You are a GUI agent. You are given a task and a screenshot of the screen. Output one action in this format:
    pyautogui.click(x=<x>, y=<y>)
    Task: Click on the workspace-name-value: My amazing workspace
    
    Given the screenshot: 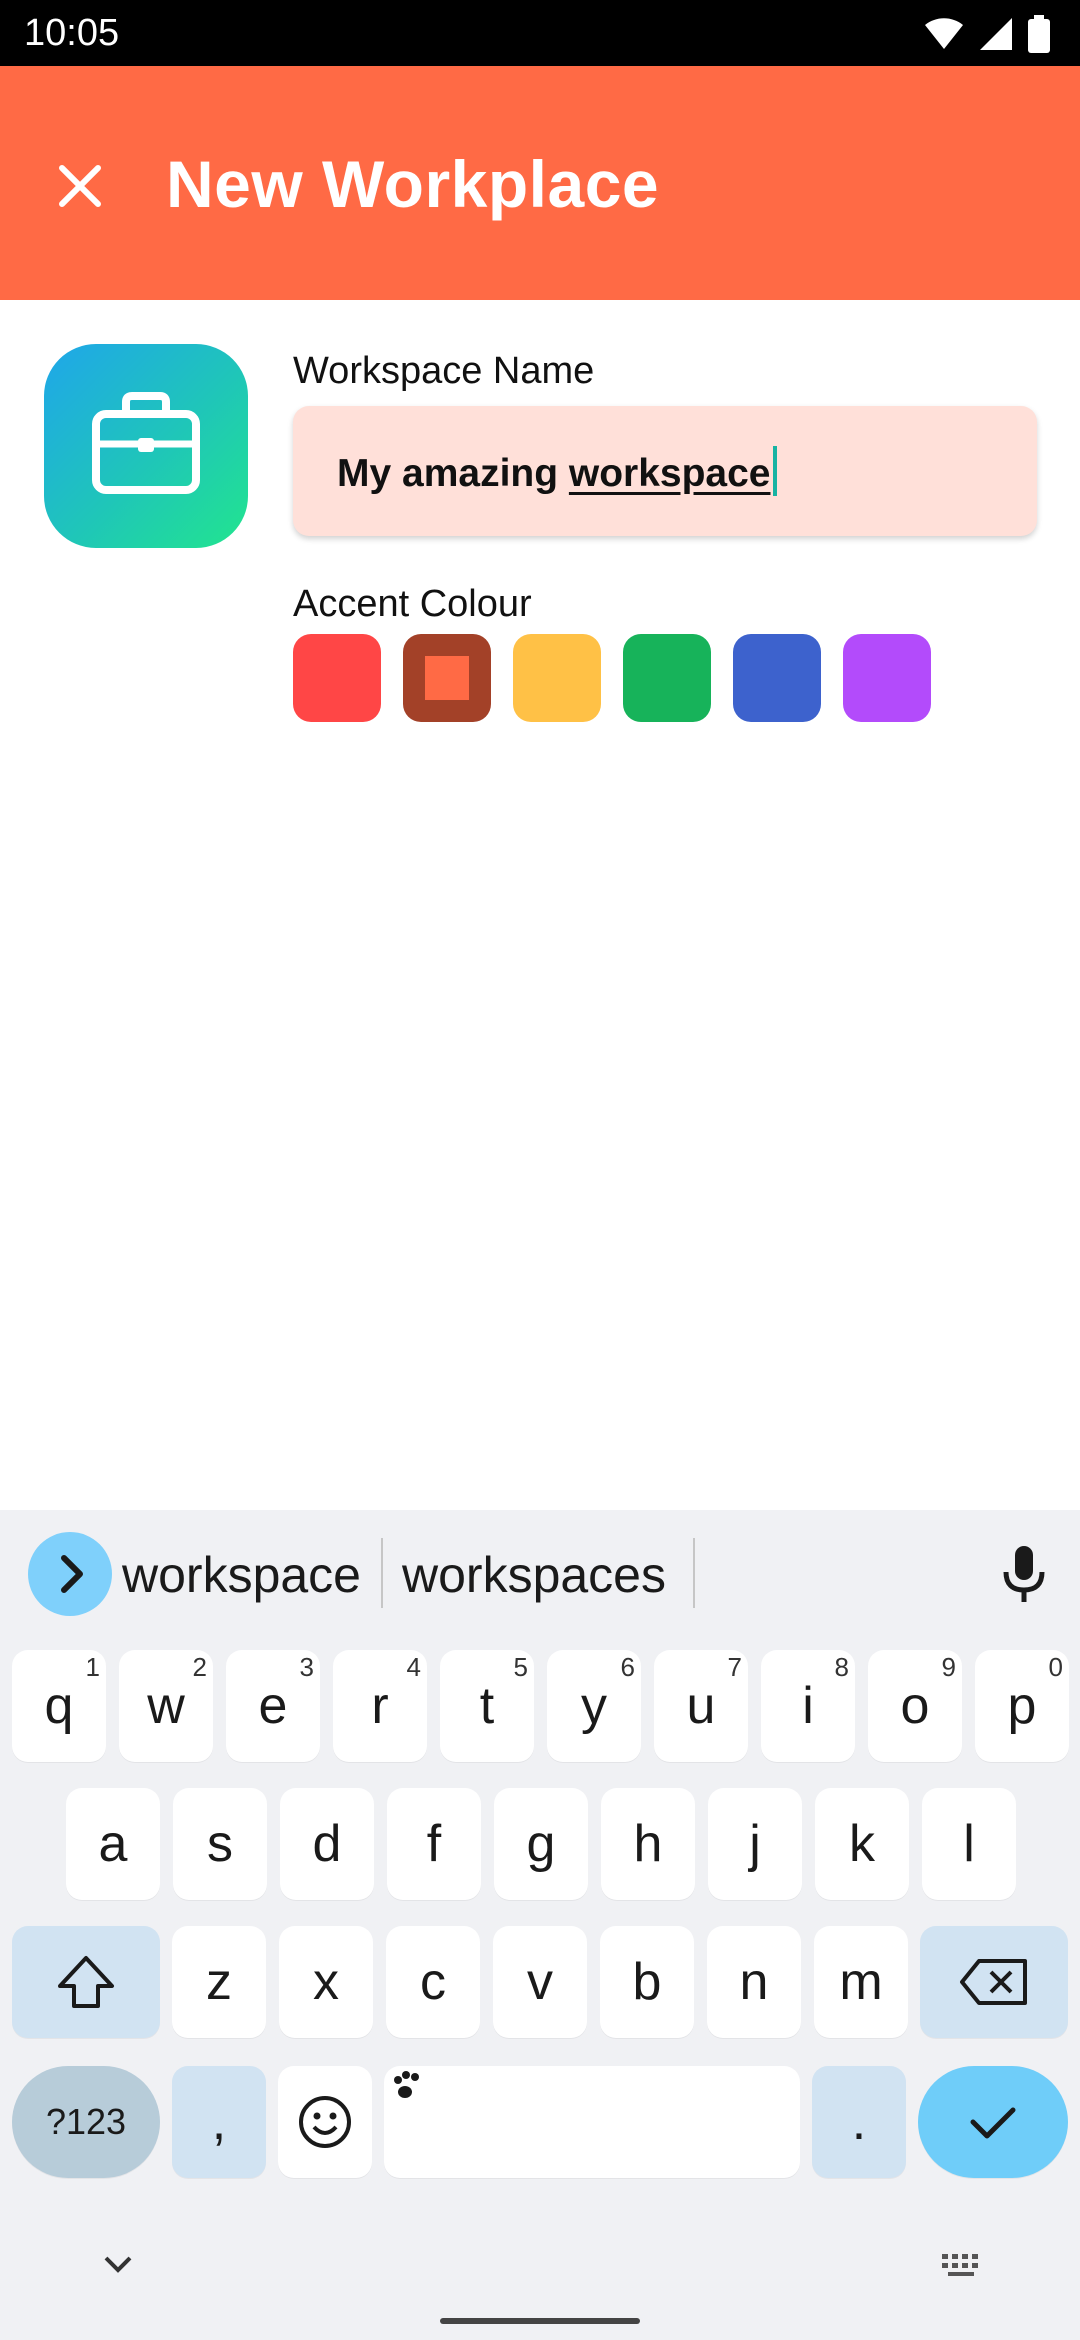 What is the action you would take?
    pyautogui.click(x=557, y=473)
    